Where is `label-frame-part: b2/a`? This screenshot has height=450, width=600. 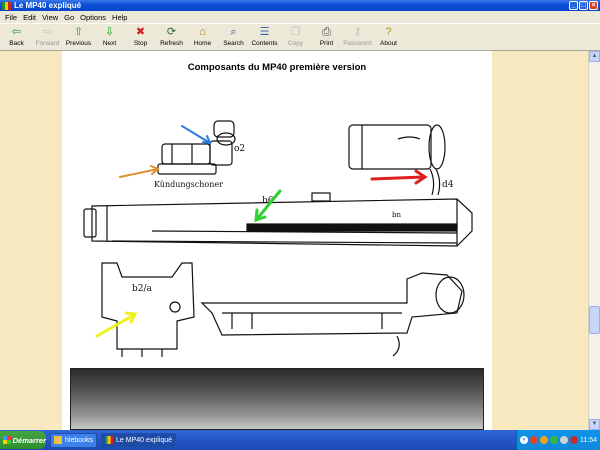
label-frame-part: b2/a is located at coordinates (142, 289).